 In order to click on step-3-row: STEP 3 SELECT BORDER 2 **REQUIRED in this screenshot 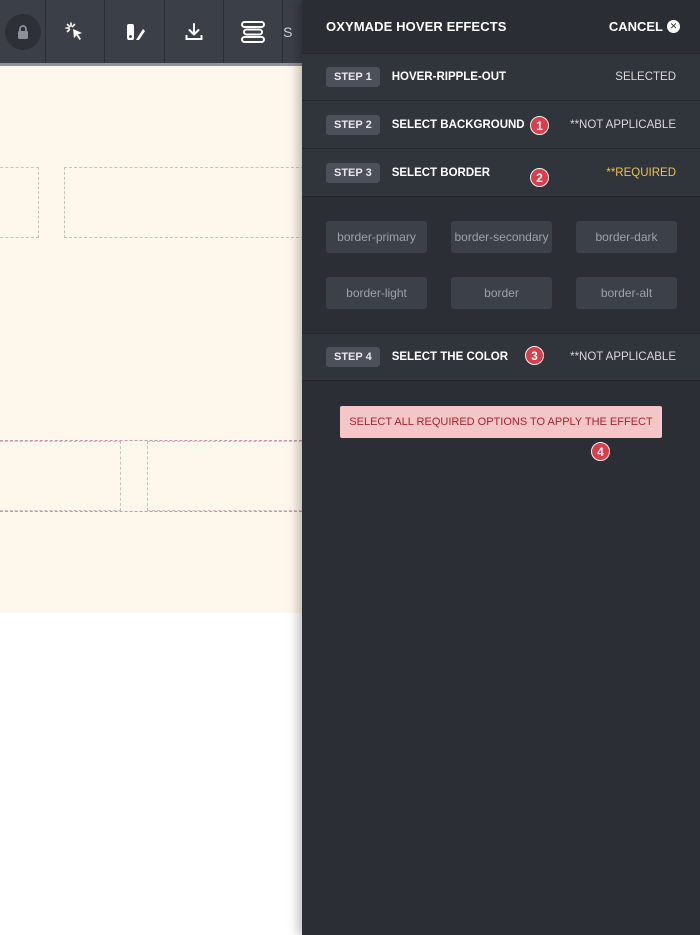, I will do `click(501, 173)`.